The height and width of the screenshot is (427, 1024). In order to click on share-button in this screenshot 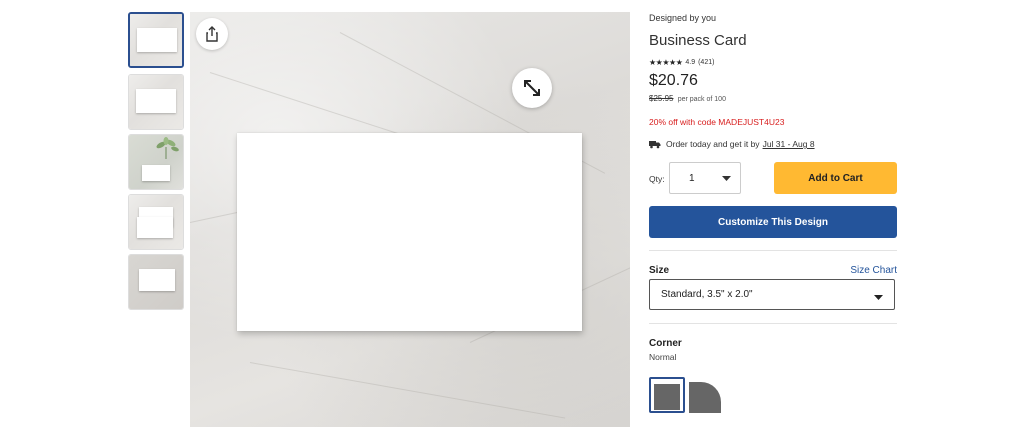, I will do `click(212, 34)`.